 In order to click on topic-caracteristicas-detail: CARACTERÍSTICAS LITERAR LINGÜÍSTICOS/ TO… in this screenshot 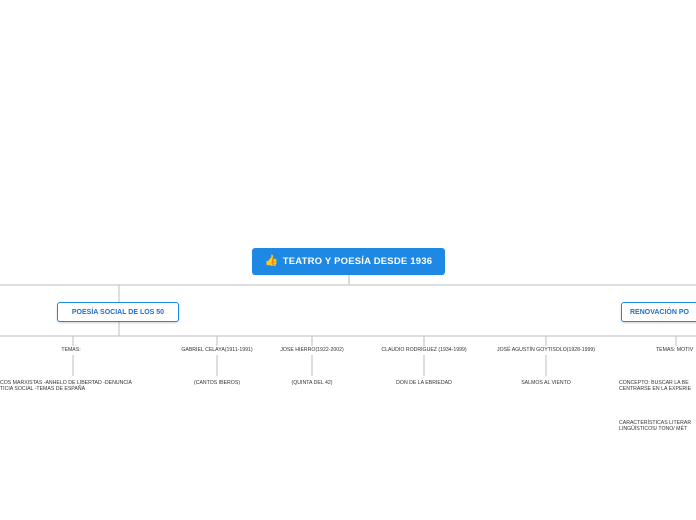, I will do `click(655, 426)`.